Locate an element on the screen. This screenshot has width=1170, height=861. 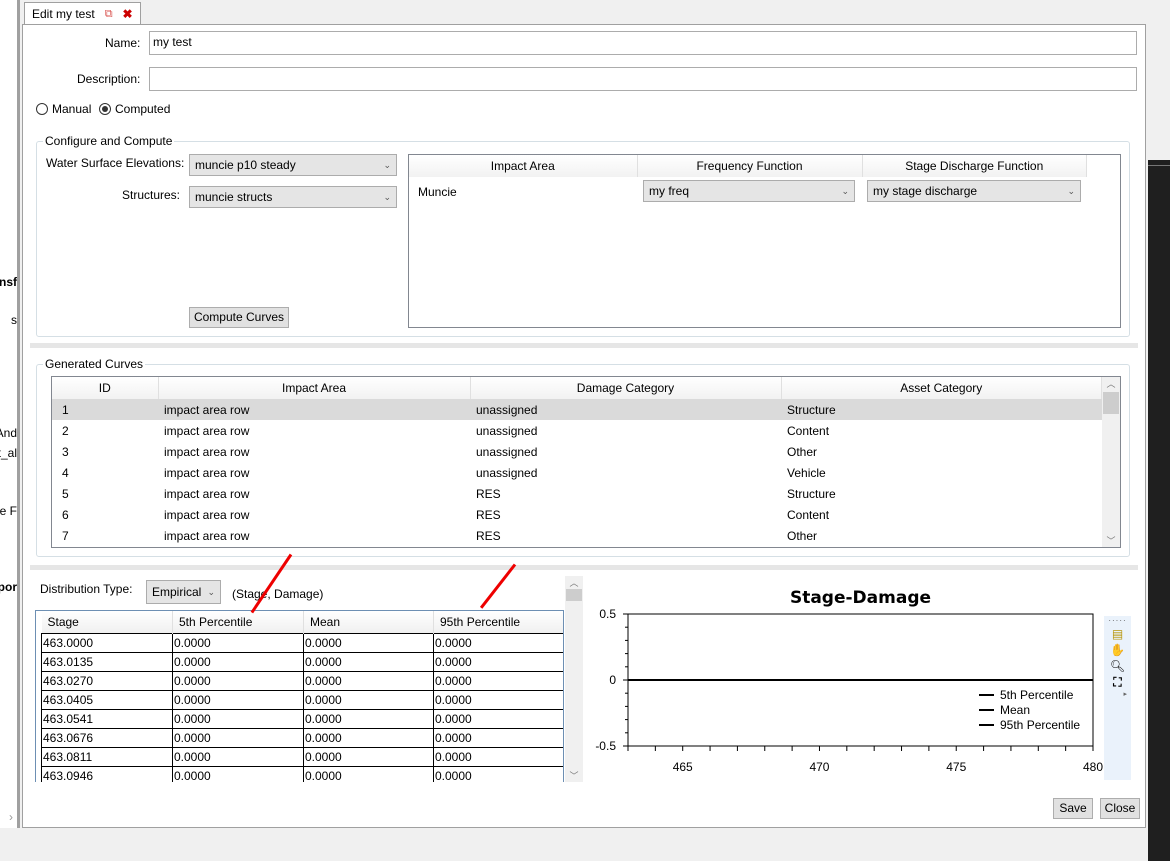
wse-dropdown: muncie p10 steady ⌄ is located at coordinates (293, 165).